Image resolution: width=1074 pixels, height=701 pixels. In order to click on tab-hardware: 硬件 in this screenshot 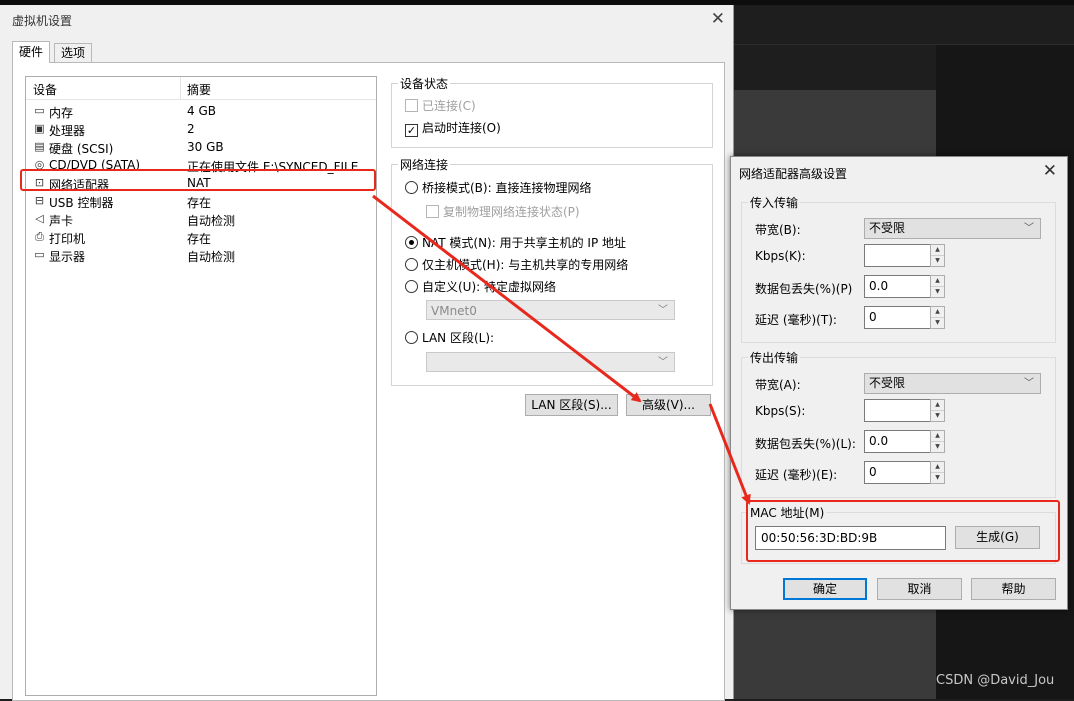, I will do `click(31, 52)`.